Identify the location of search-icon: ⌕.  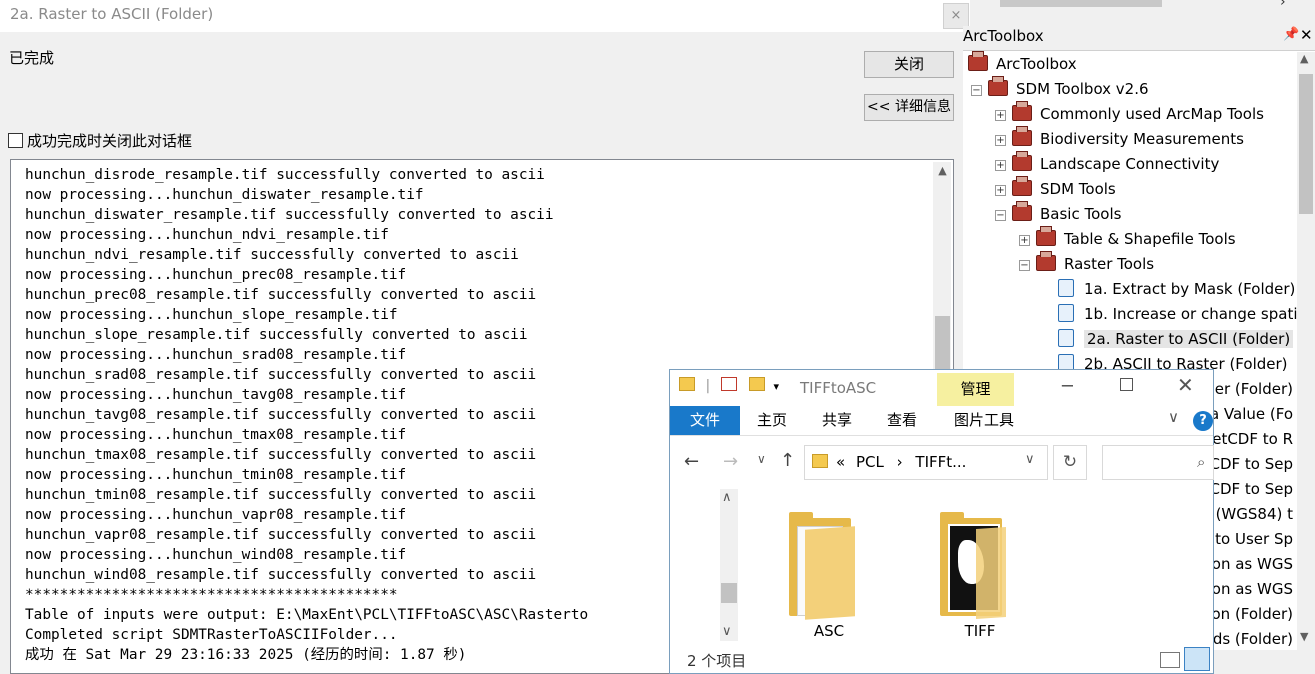
(1201, 462).